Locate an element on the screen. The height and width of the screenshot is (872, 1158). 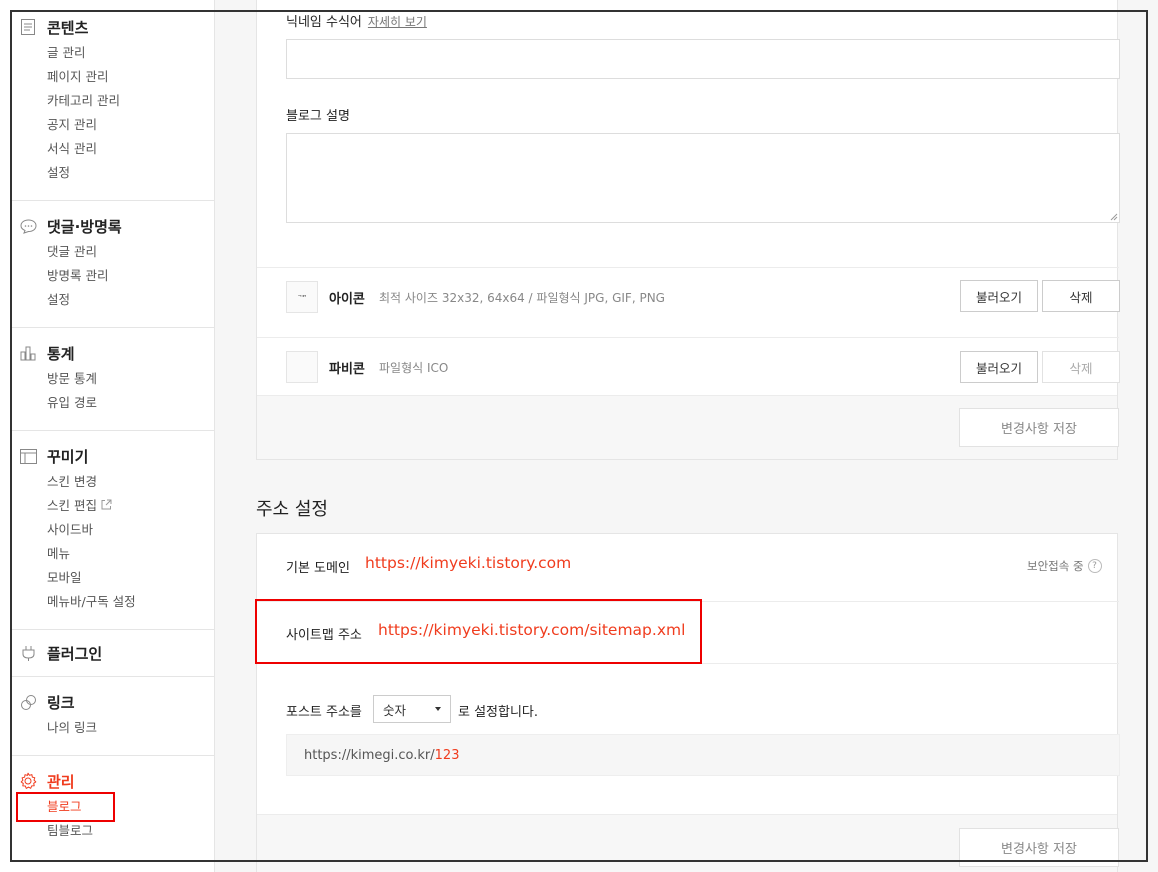
sidebar-item-categories: 카테고리 관리 is located at coordinates (107, 101).